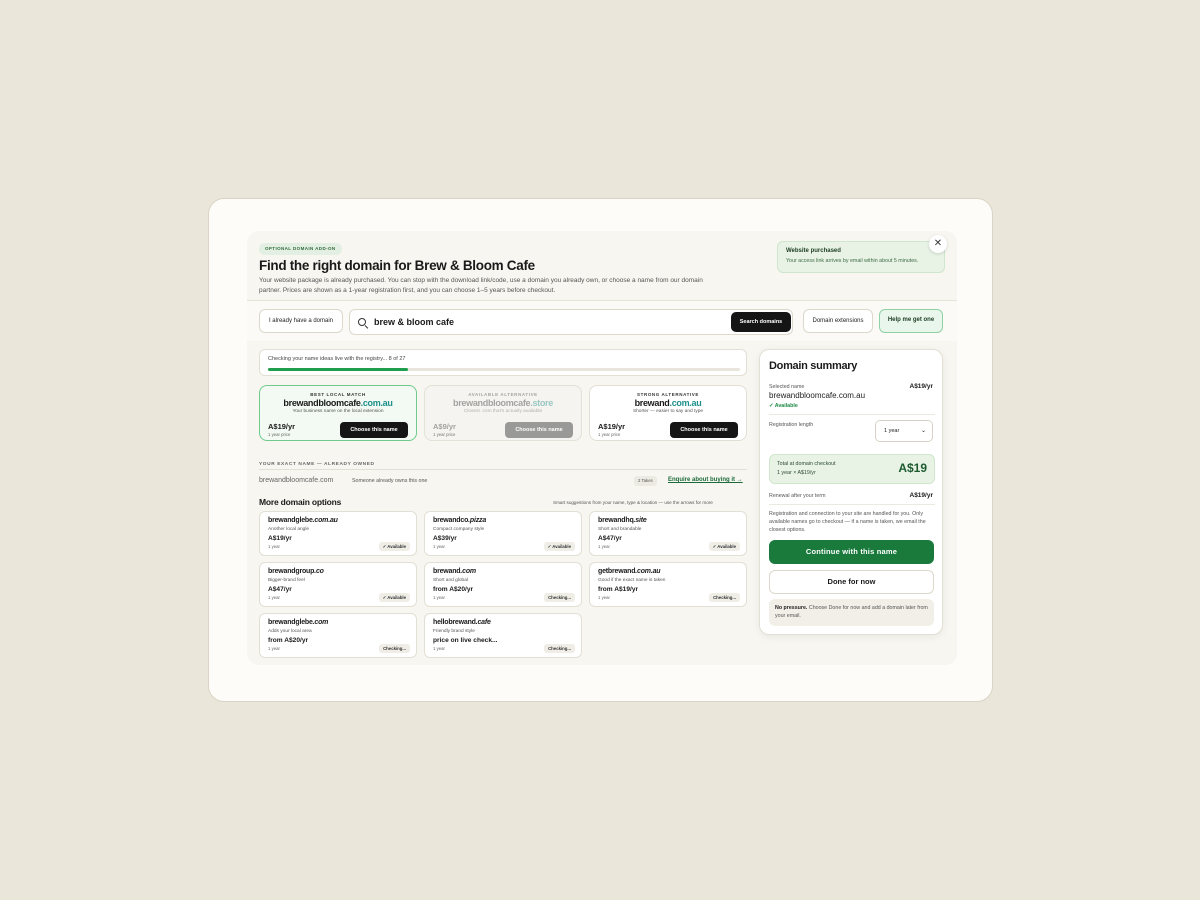 This screenshot has height=900, width=1200. I want to click on card-description: Closest .com that's actually available, so click(503, 411).